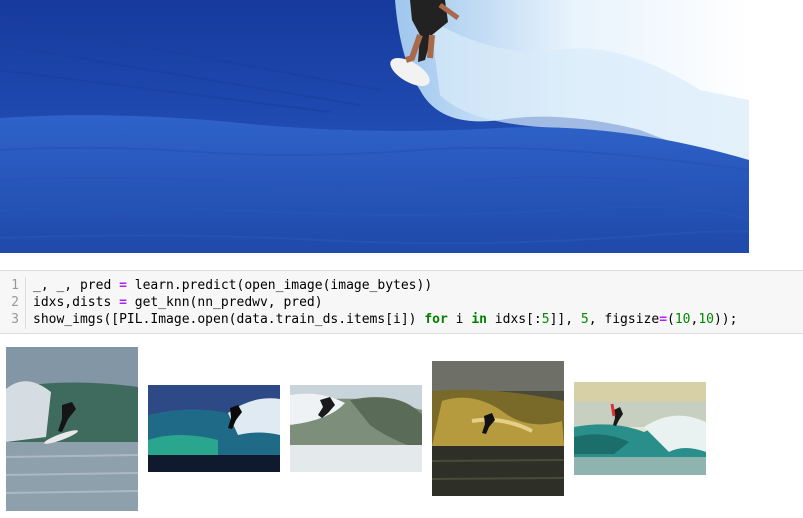 The height and width of the screenshot is (518, 803). I want to click on line-number: 2, so click(15, 302).